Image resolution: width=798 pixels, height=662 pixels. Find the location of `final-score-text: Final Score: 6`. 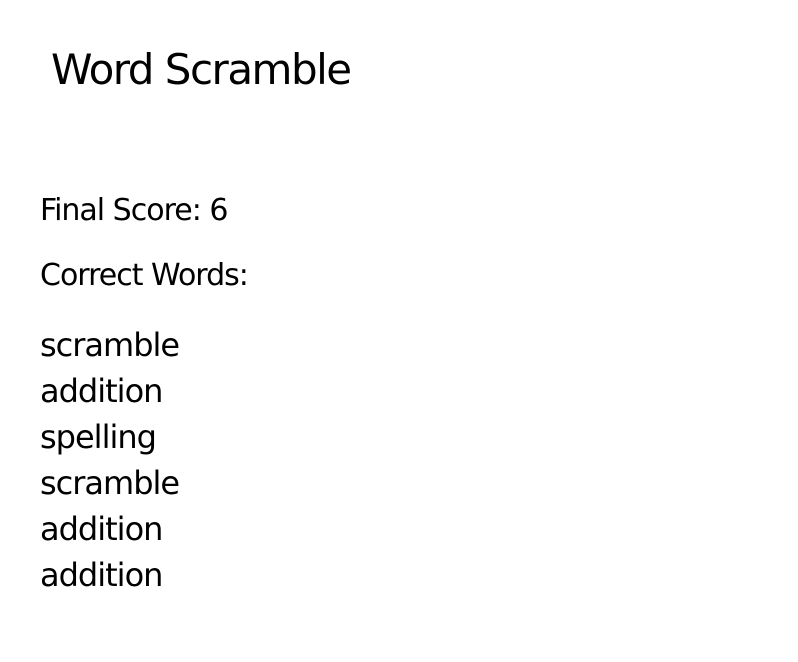

final-score-text: Final Score: 6 is located at coordinates (134, 210).